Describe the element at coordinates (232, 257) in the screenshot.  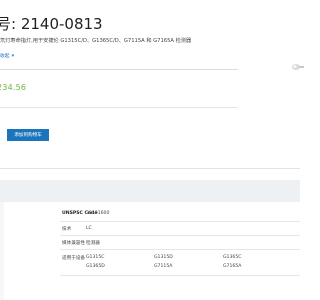
I see `compatible-device: G1365C` at that location.